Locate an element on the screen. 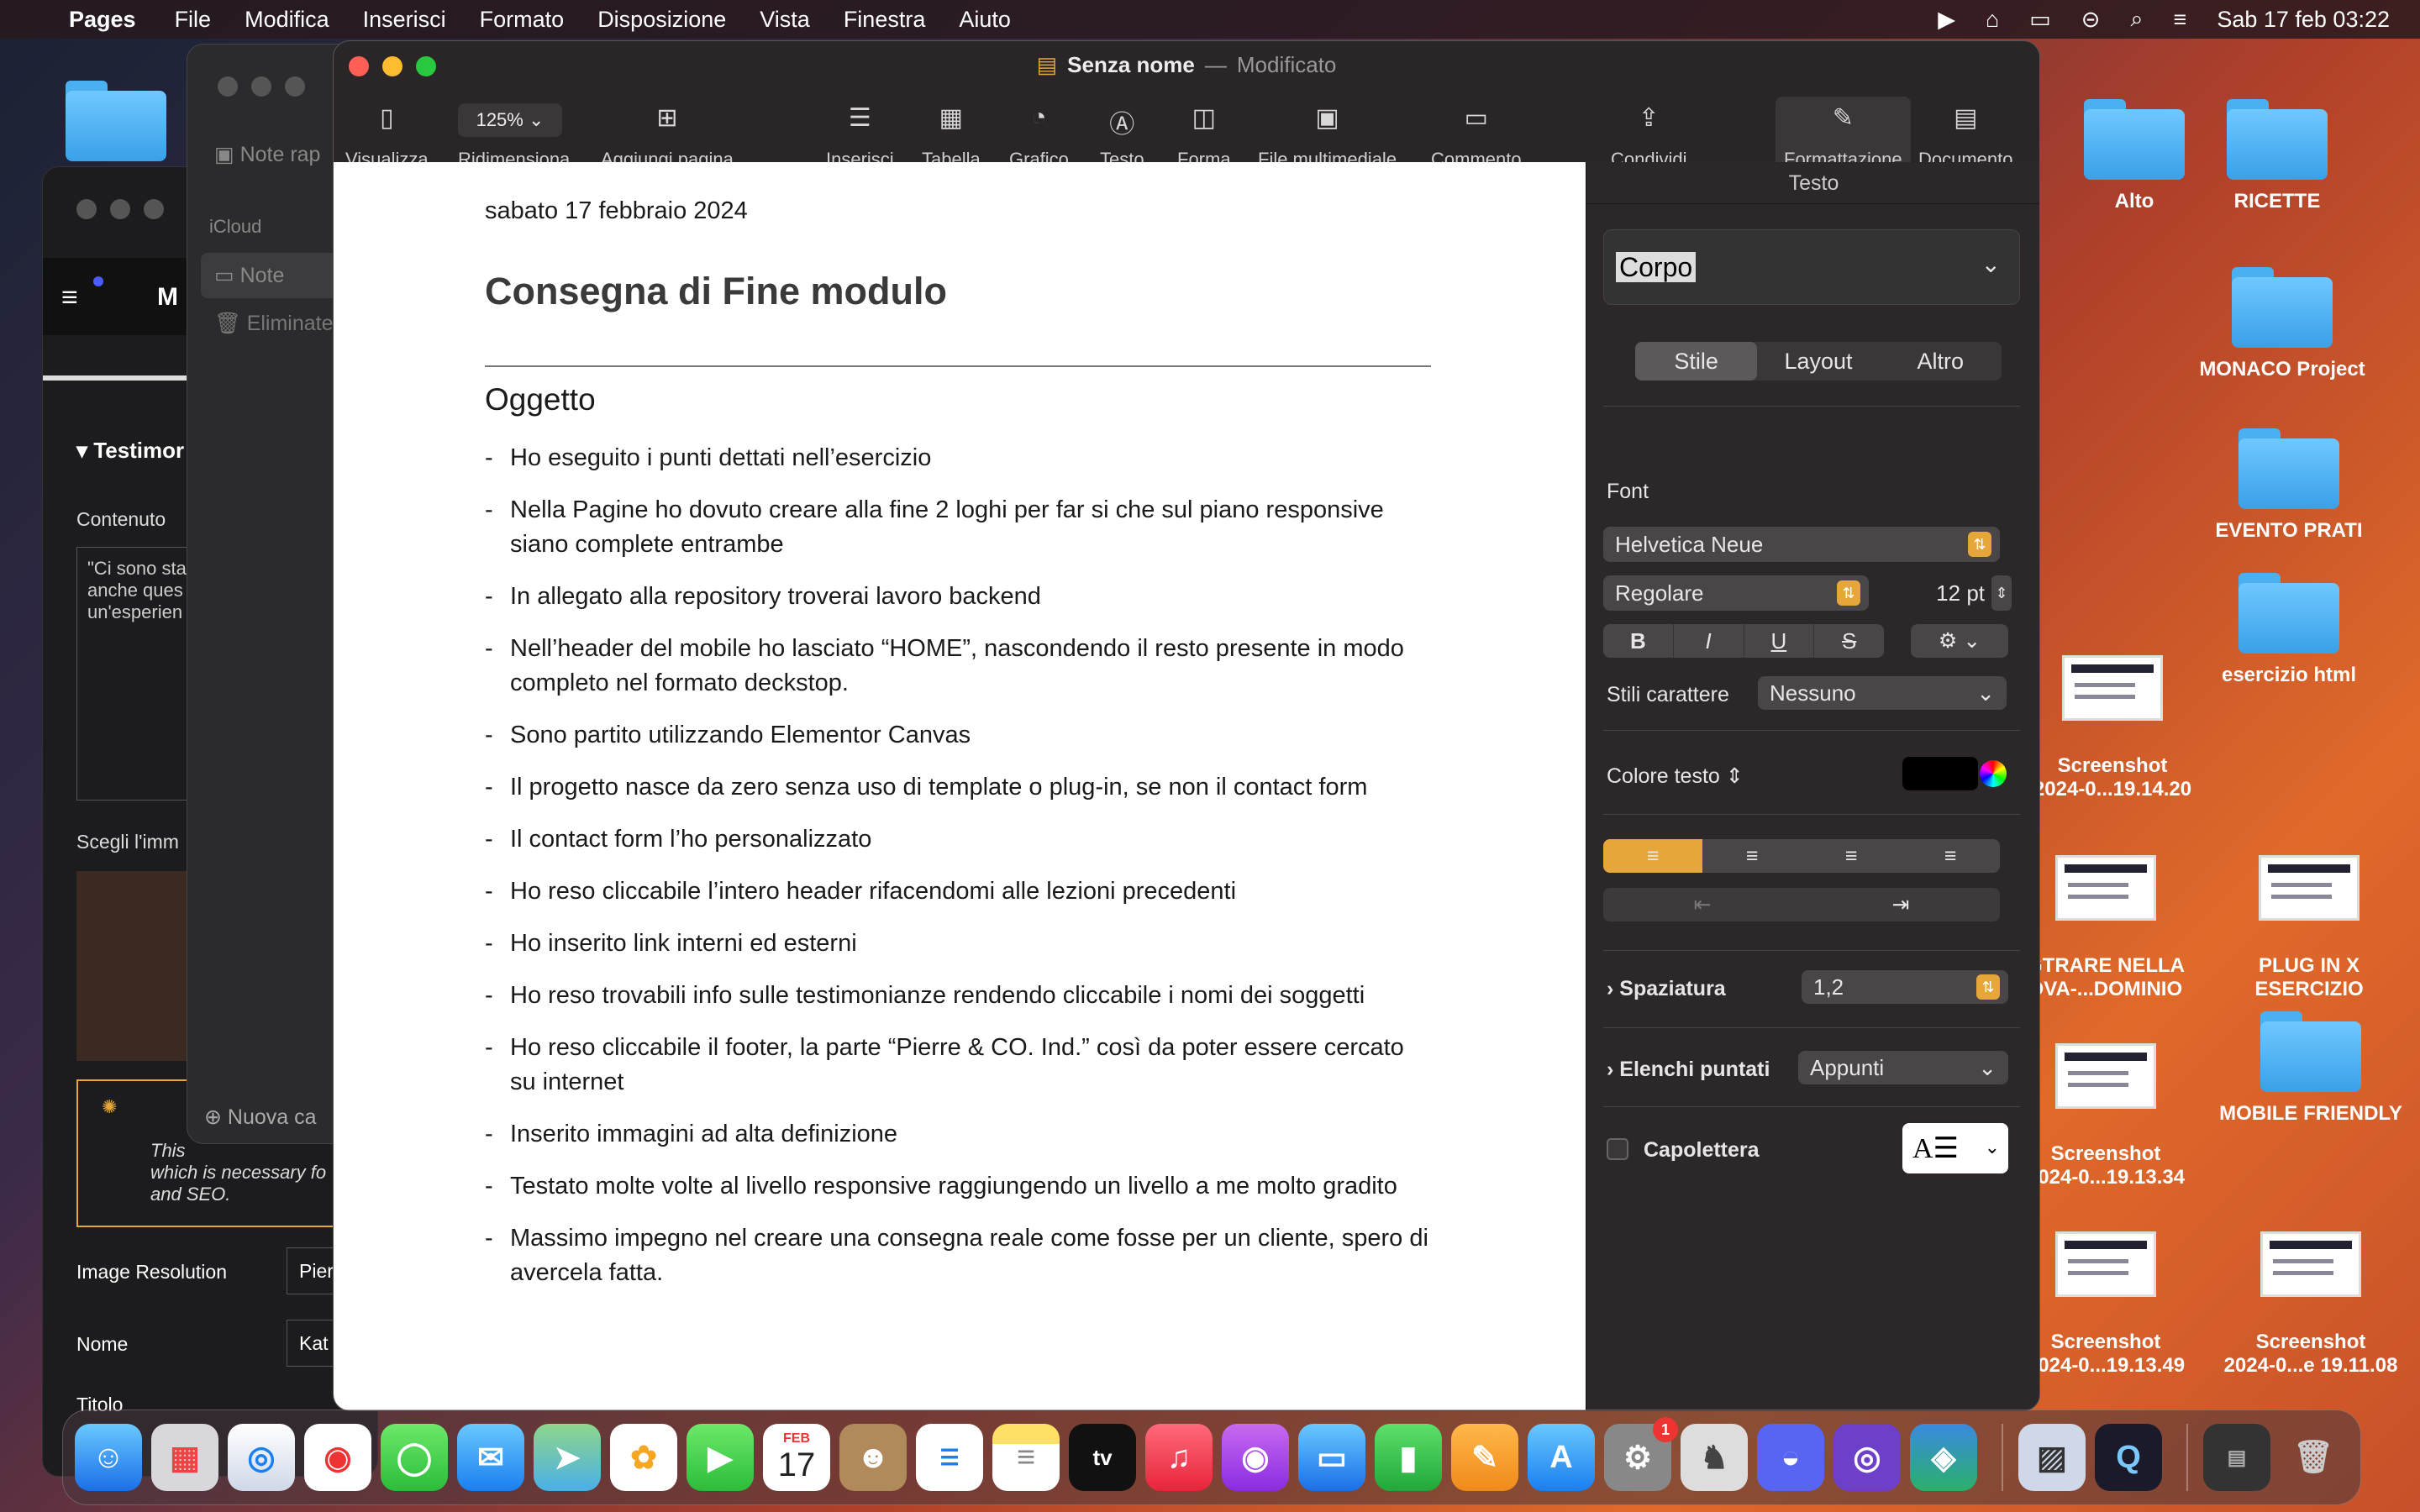 Image resolution: width=2420 pixels, height=1512 pixels. hamburger-menu-icon: ≡ is located at coordinates (69, 297).